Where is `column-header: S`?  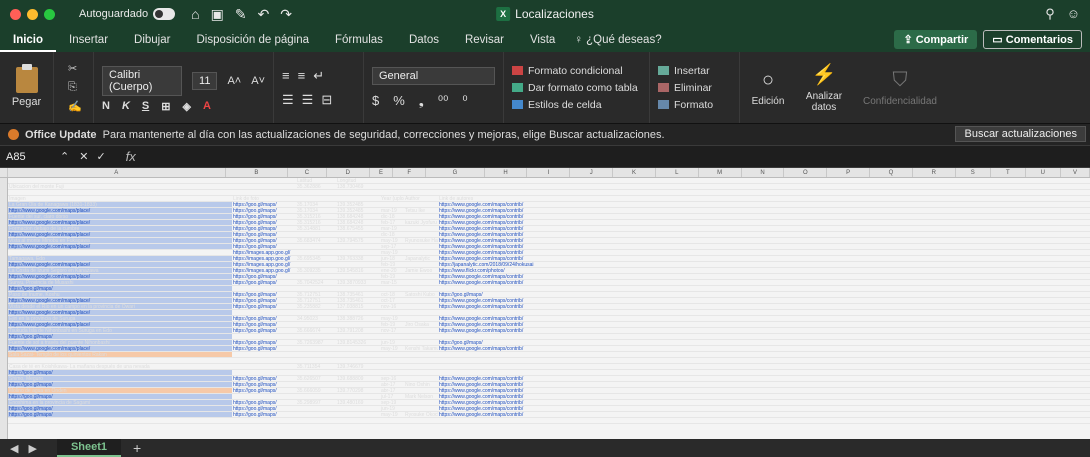 column-header: S is located at coordinates (973, 172).